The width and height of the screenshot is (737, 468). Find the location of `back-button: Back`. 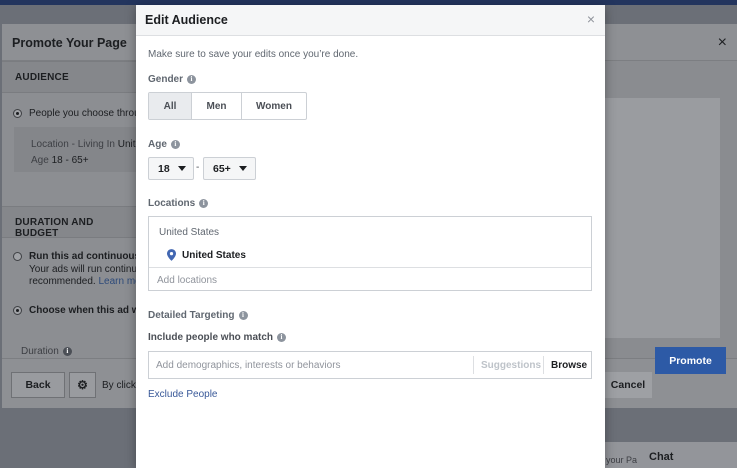

back-button: Back is located at coordinates (38, 385).